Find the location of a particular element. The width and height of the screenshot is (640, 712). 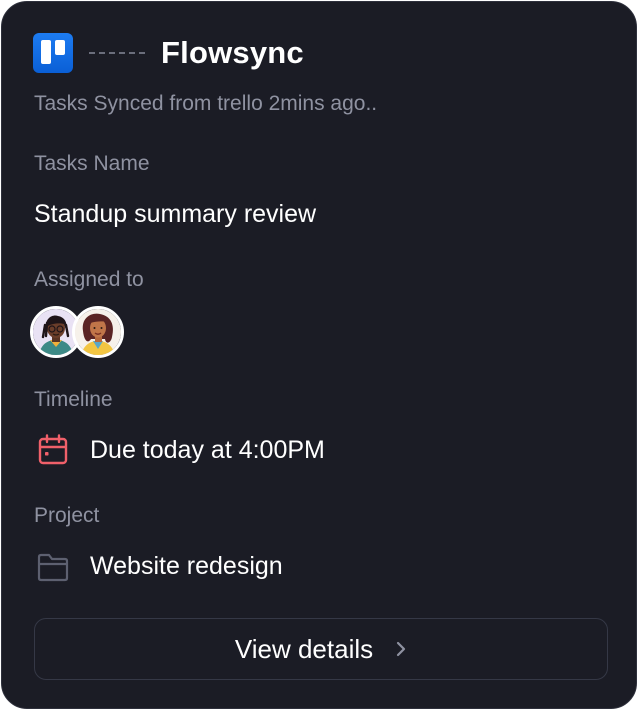

card-header: Flowsync is located at coordinates (168, 53).